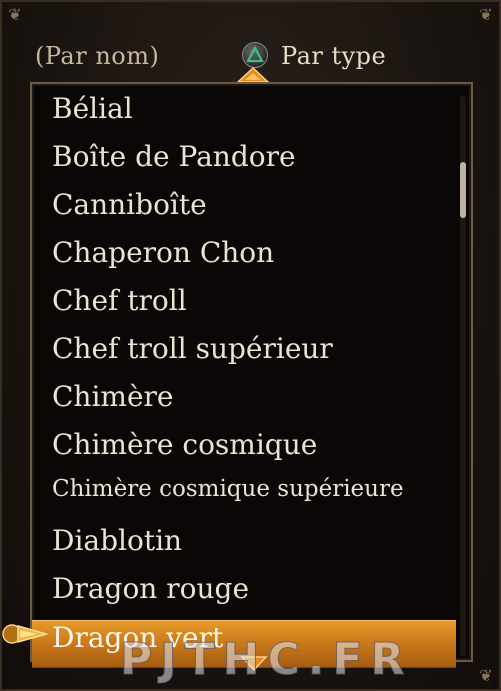 This screenshot has width=501, height=691. What do you see at coordinates (244, 404) in the screenshot?
I see `list-item: Chimère` at bounding box center [244, 404].